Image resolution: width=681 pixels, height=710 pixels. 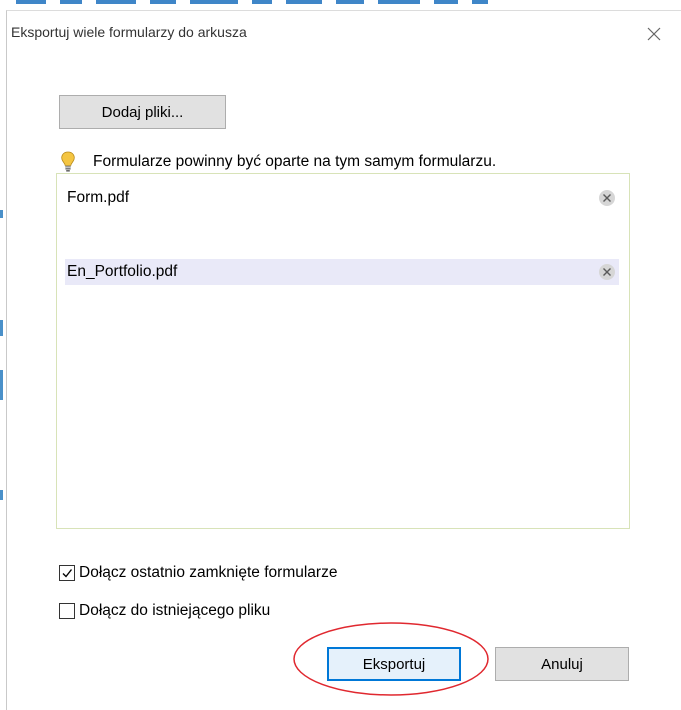 I want to click on checkmark-icon, so click(x=67, y=573).